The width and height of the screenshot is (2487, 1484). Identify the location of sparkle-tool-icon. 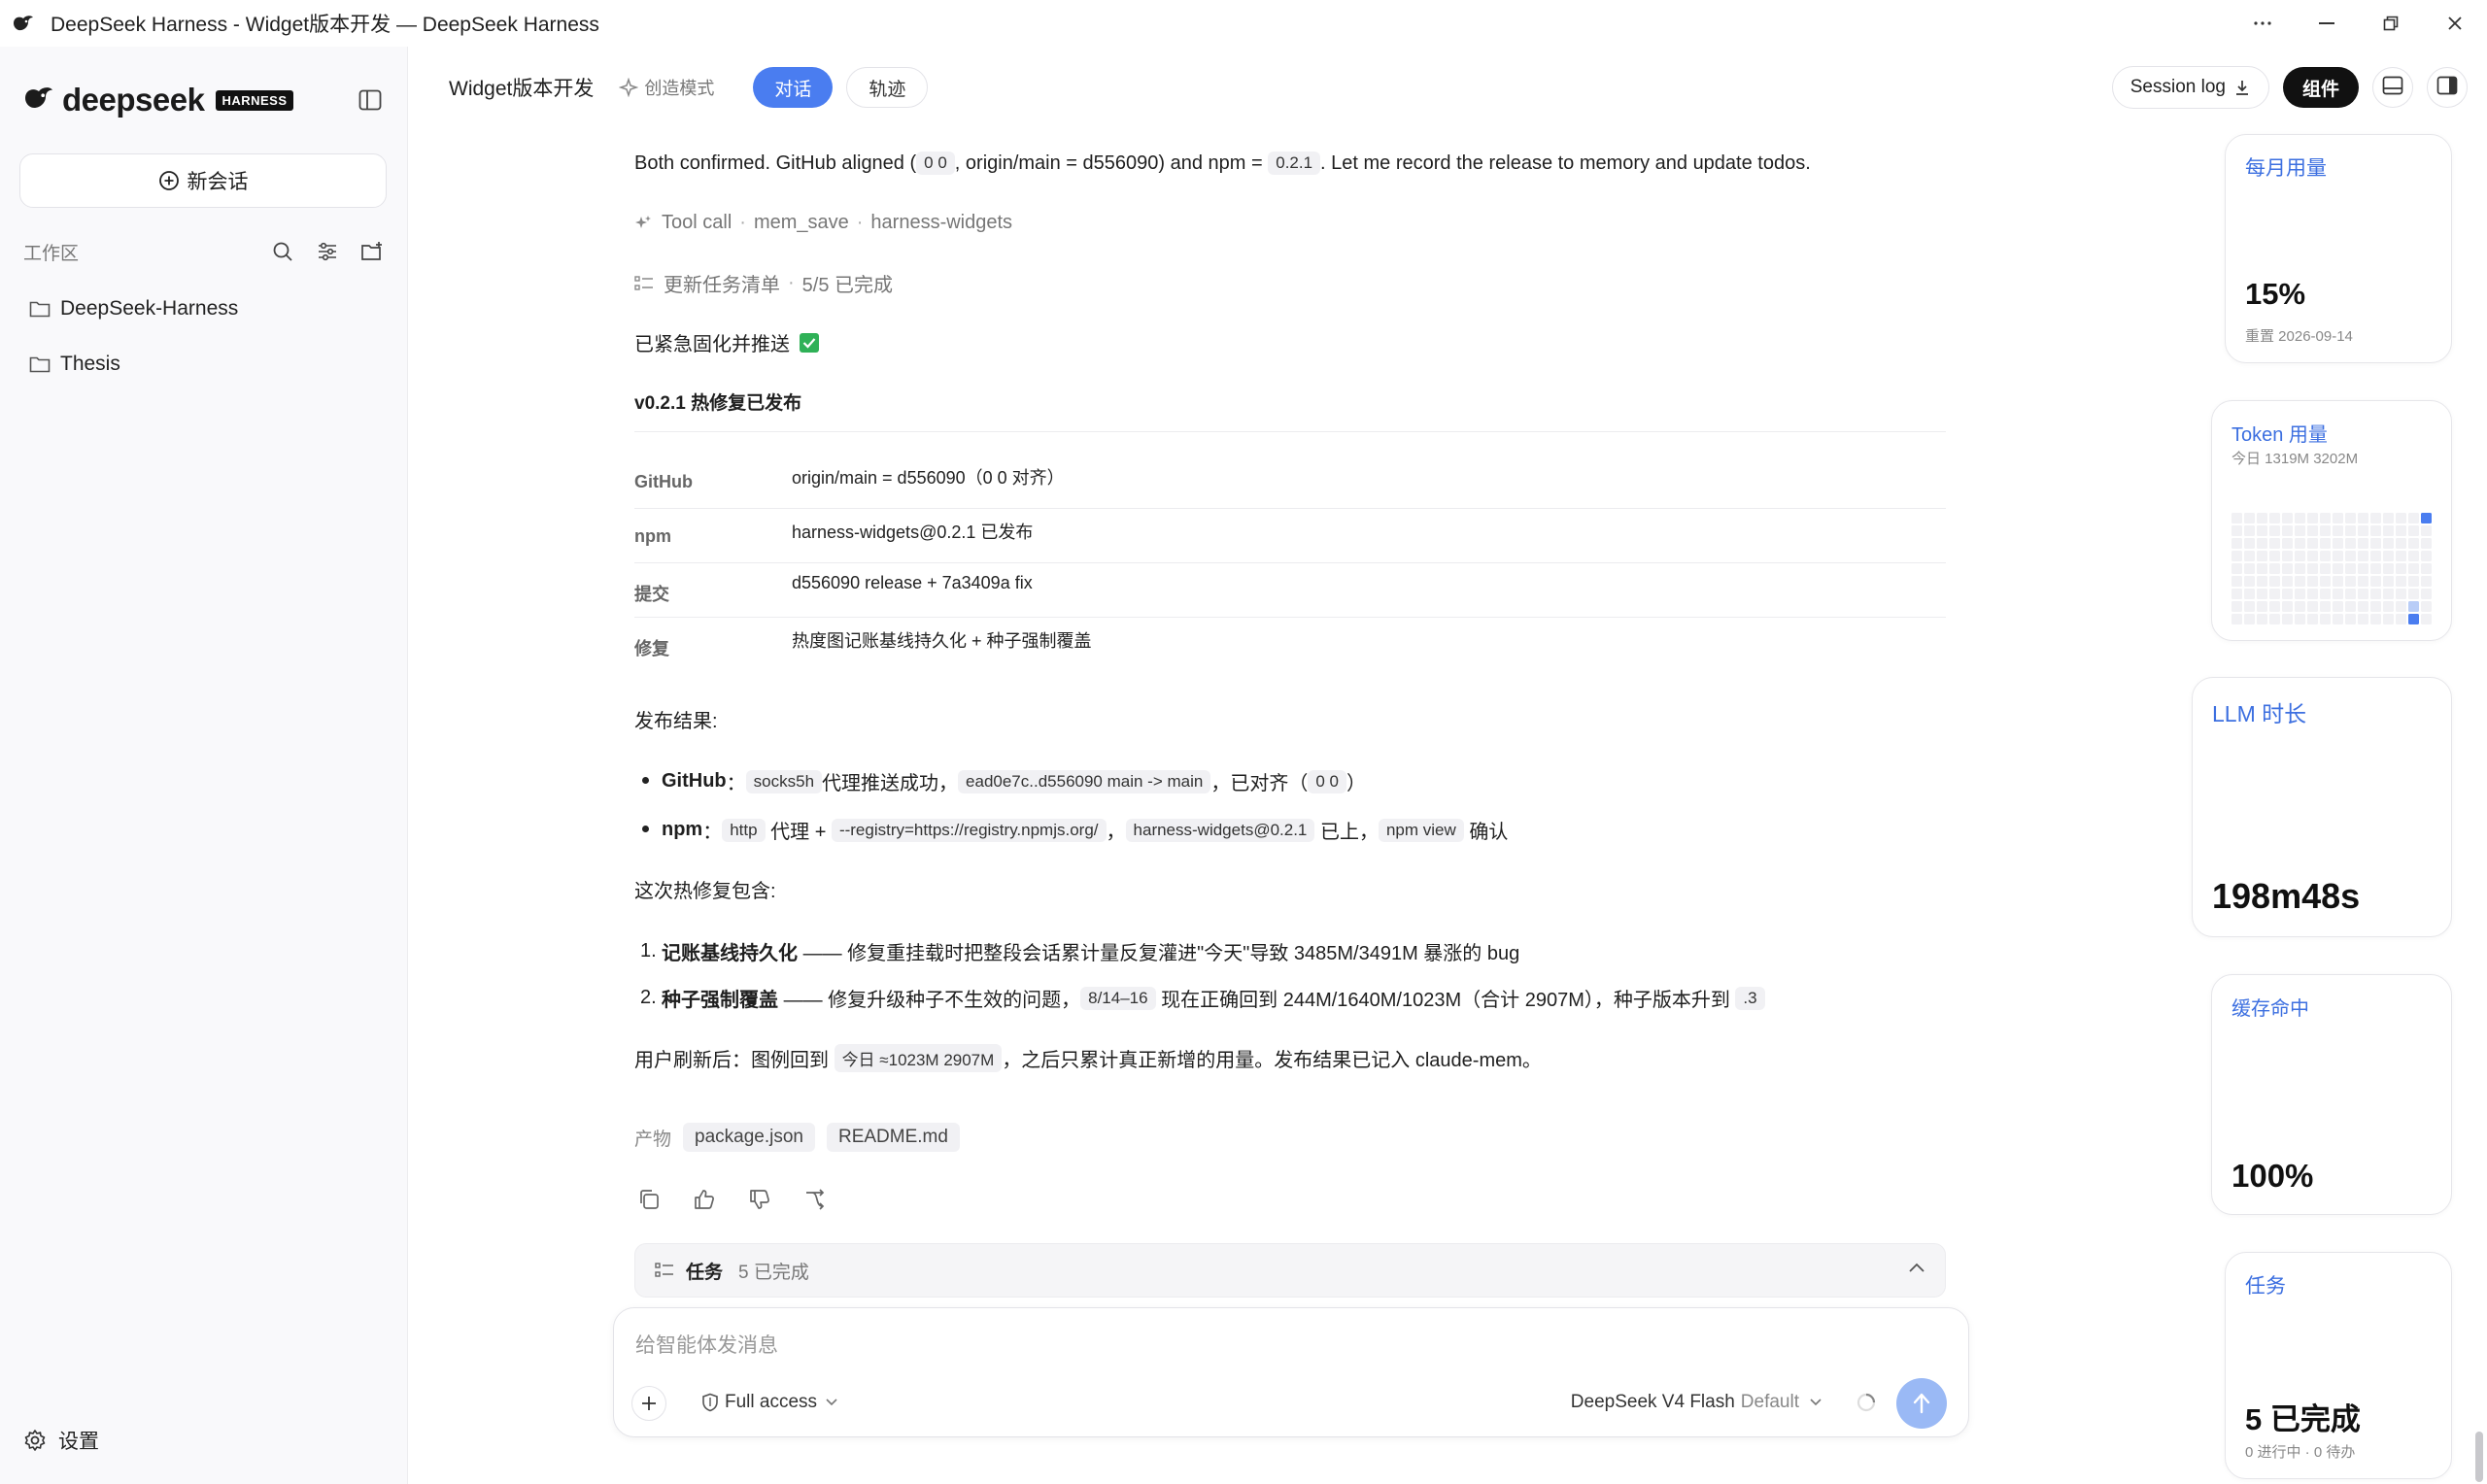
(643, 223).